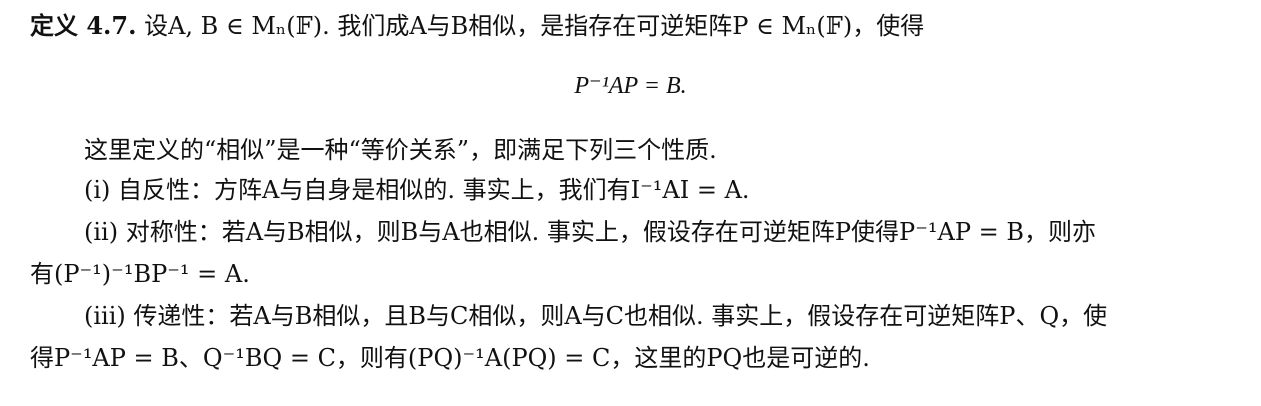  I want to click on property-reflexive: (i) 自反性：方阵A与自身是相似的. 事实上，我们有I⁻¹AI = A., so click(417, 190).